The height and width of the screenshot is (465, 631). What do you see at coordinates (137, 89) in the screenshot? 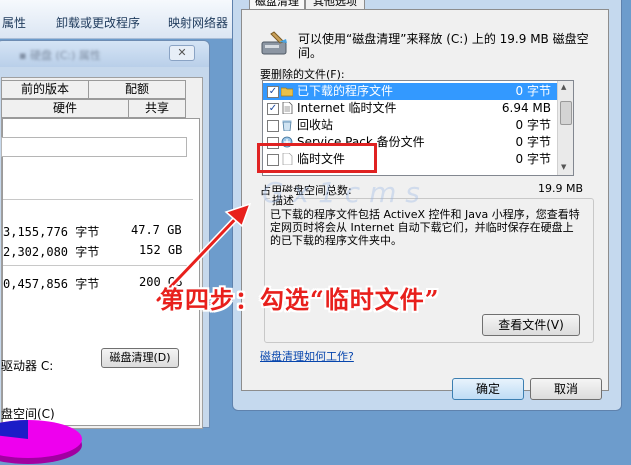
I see `tab-quota: 配额` at bounding box center [137, 89].